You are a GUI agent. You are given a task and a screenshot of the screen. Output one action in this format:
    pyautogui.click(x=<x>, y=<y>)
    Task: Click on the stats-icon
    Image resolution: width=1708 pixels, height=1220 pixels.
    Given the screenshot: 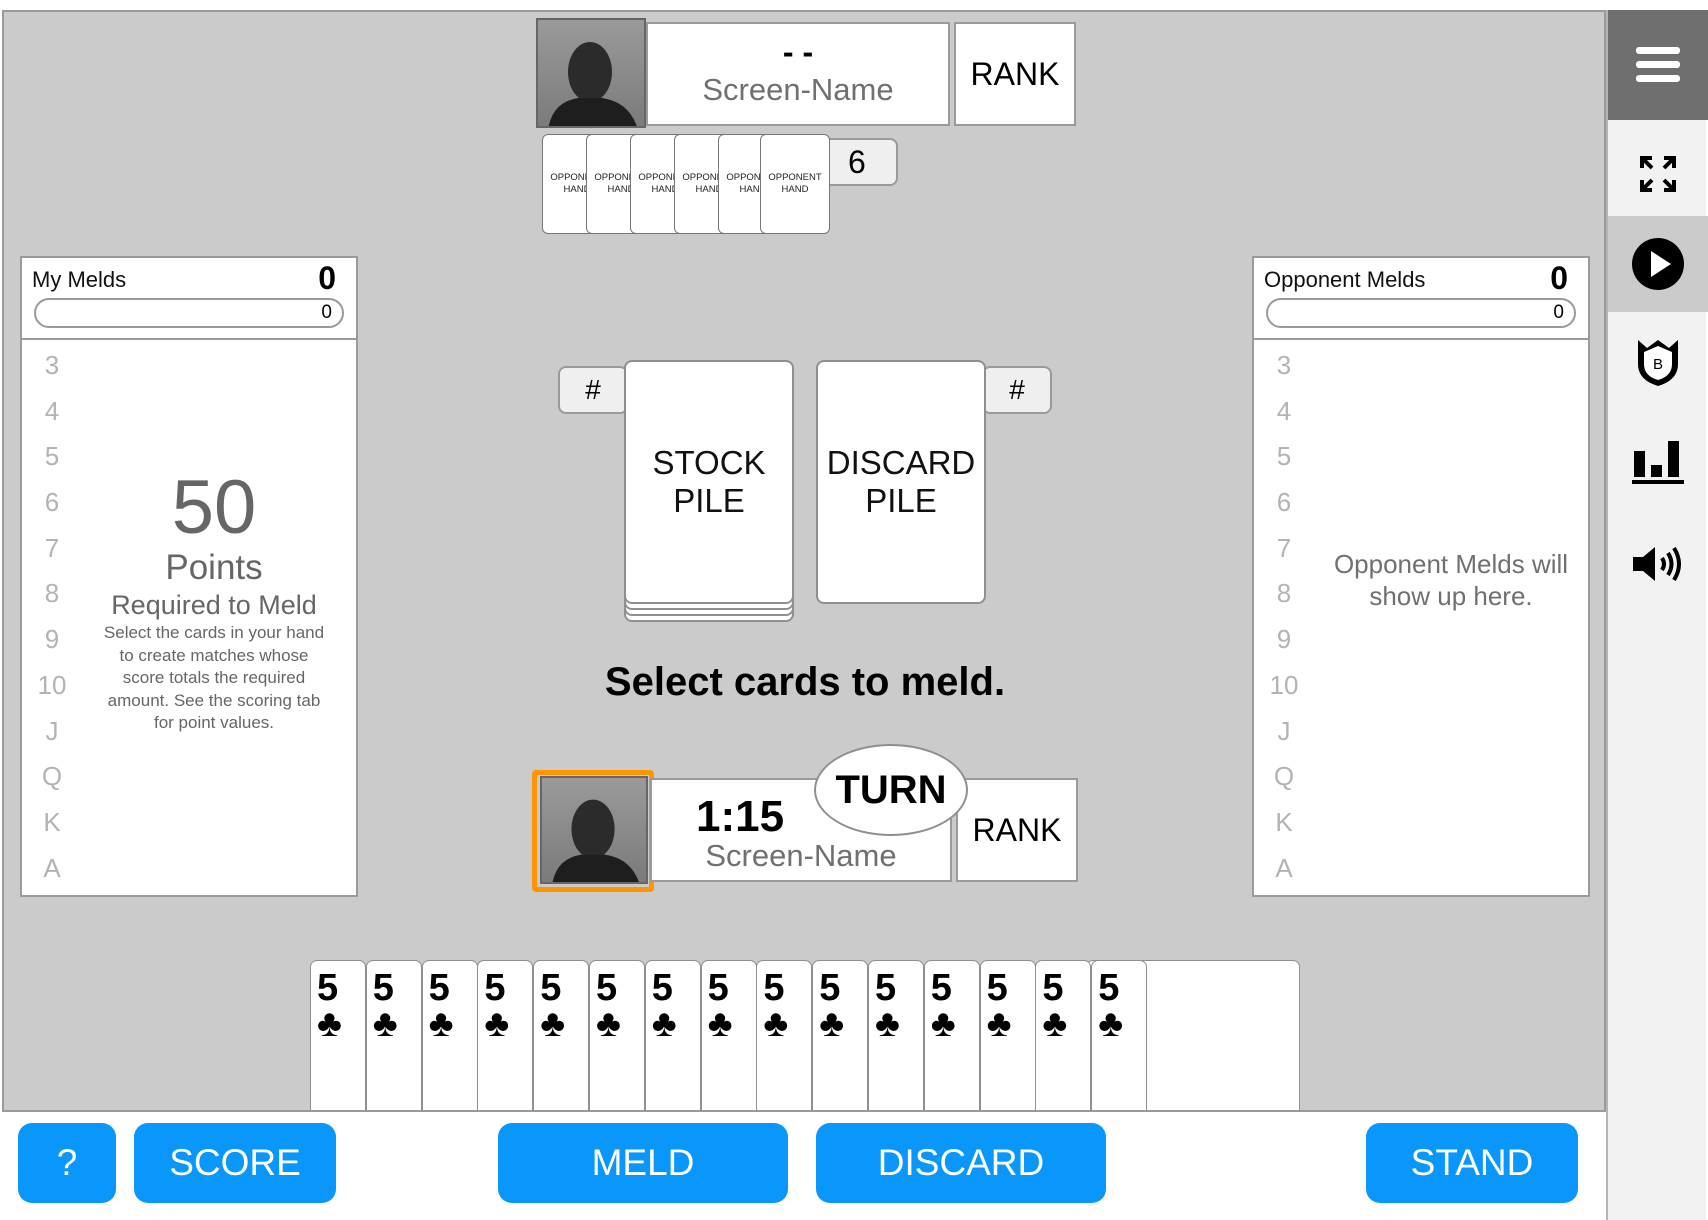 What is the action you would take?
    pyautogui.click(x=1658, y=462)
    